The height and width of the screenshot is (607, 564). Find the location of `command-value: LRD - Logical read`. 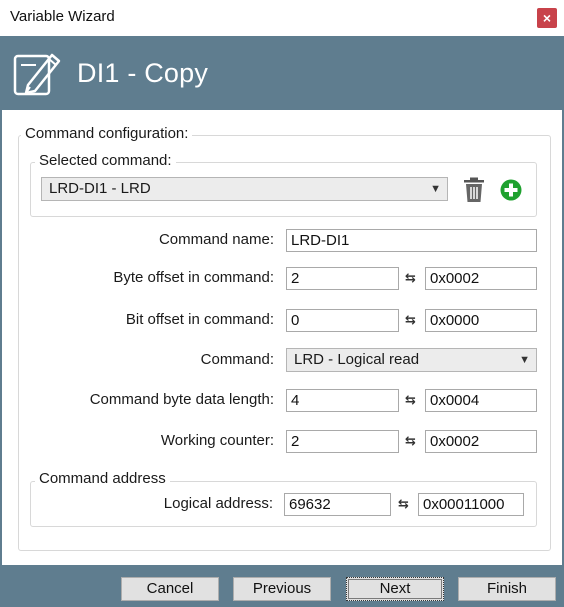

command-value: LRD - Logical read is located at coordinates (357, 359).